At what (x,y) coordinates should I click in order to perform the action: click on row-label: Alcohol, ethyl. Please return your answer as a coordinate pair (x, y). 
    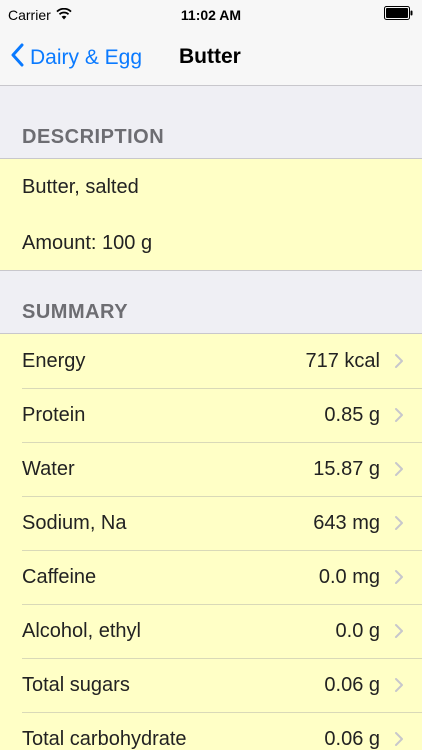
    Looking at the image, I should click on (81, 630).